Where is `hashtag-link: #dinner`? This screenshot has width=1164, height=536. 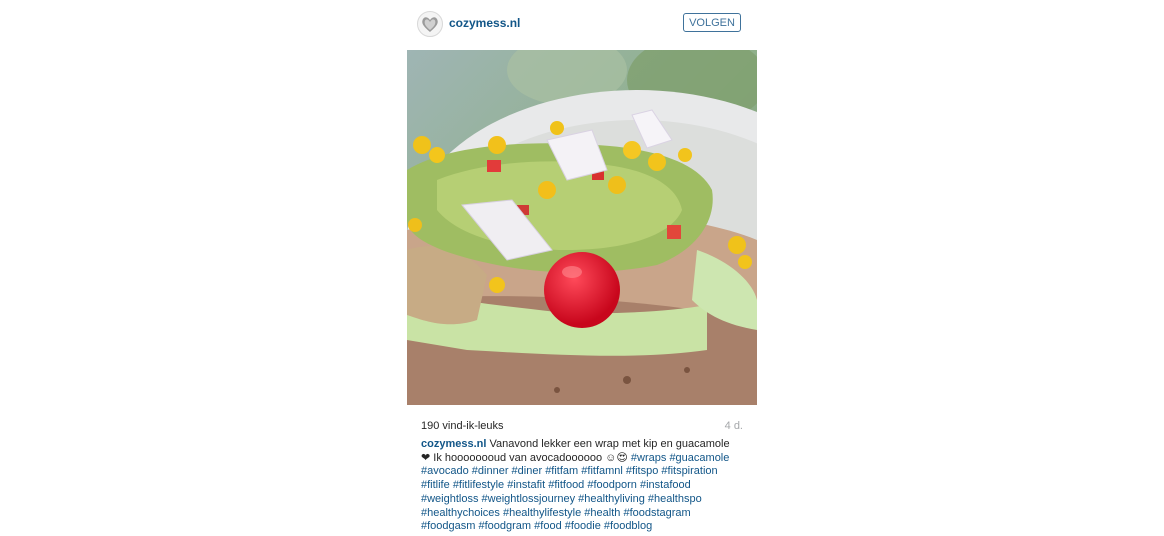
hashtag-link: #dinner is located at coordinates (490, 471).